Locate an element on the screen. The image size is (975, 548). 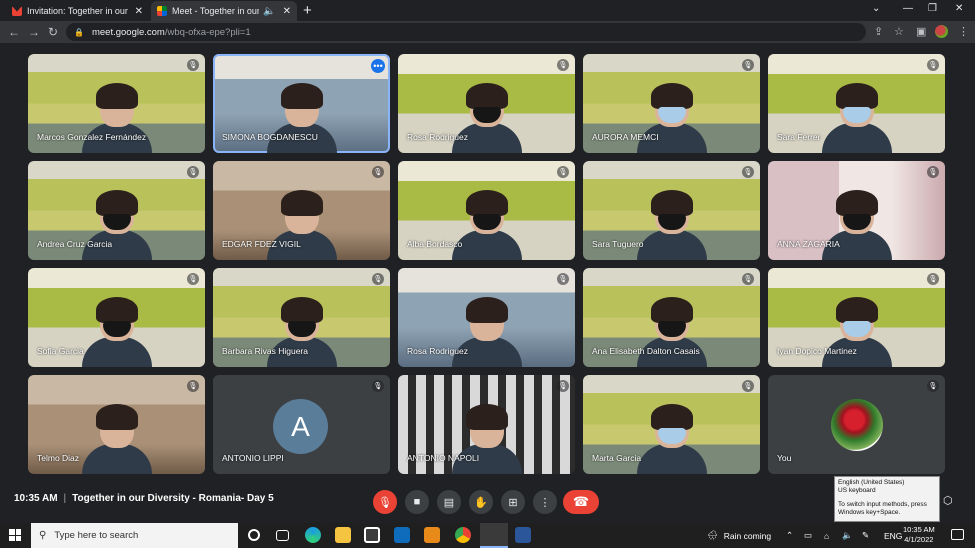
taskbar-search-input: ⚲ Type here to search is located at coordinates (134, 535).